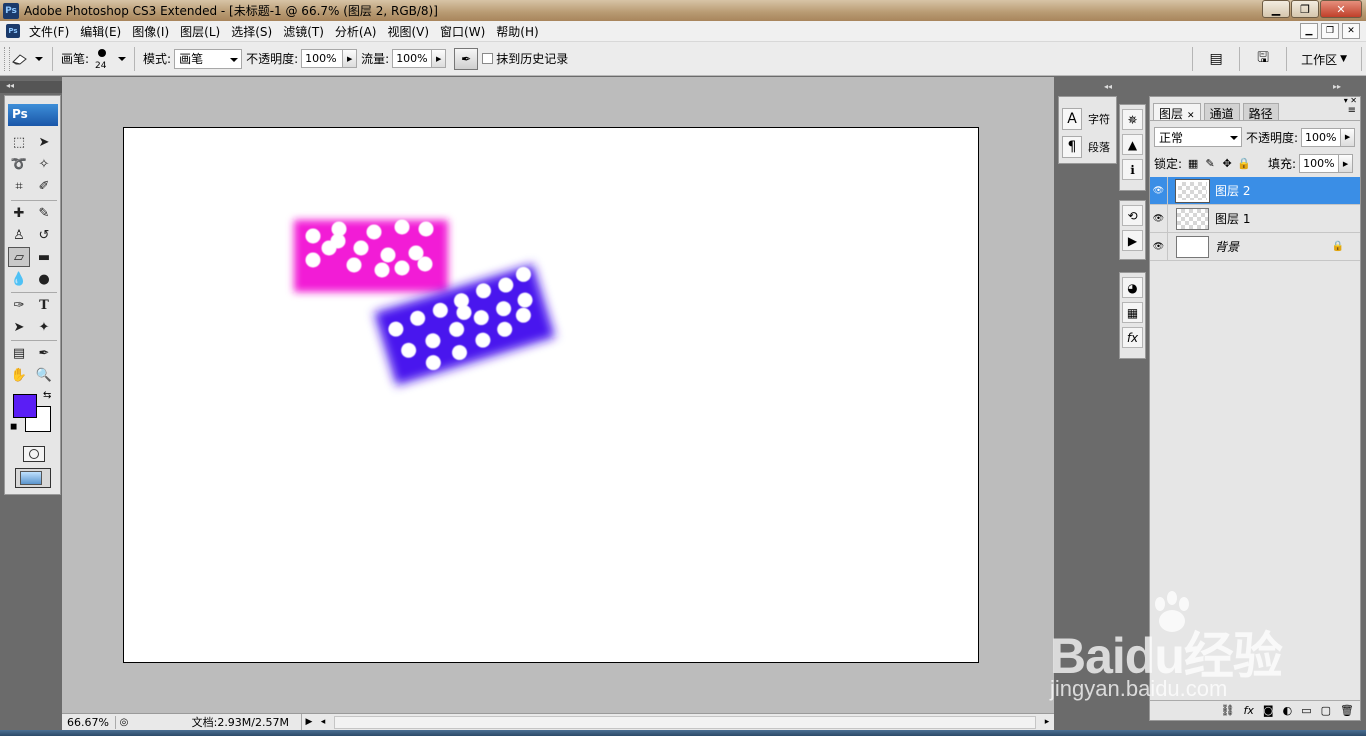 The height and width of the screenshot is (736, 1366). Describe the element at coordinates (19, 257) in the screenshot. I see `eraser-tool-icon: ▱` at that location.